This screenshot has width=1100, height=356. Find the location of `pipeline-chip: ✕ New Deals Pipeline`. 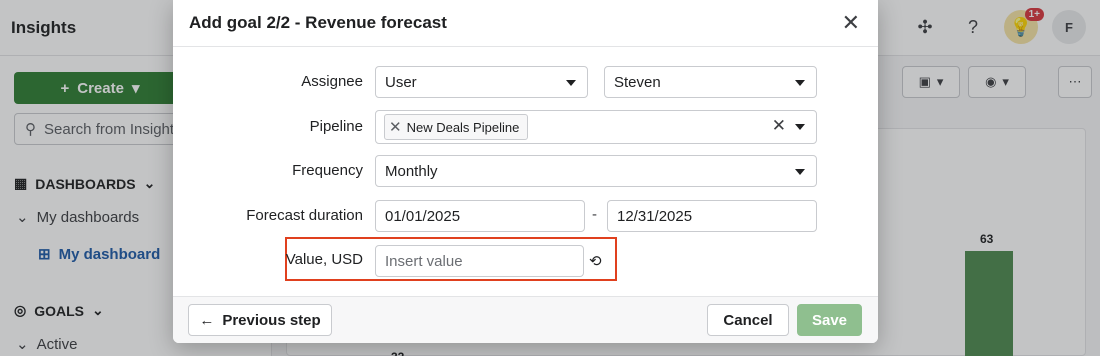

pipeline-chip: ✕ New Deals Pipeline is located at coordinates (456, 127).